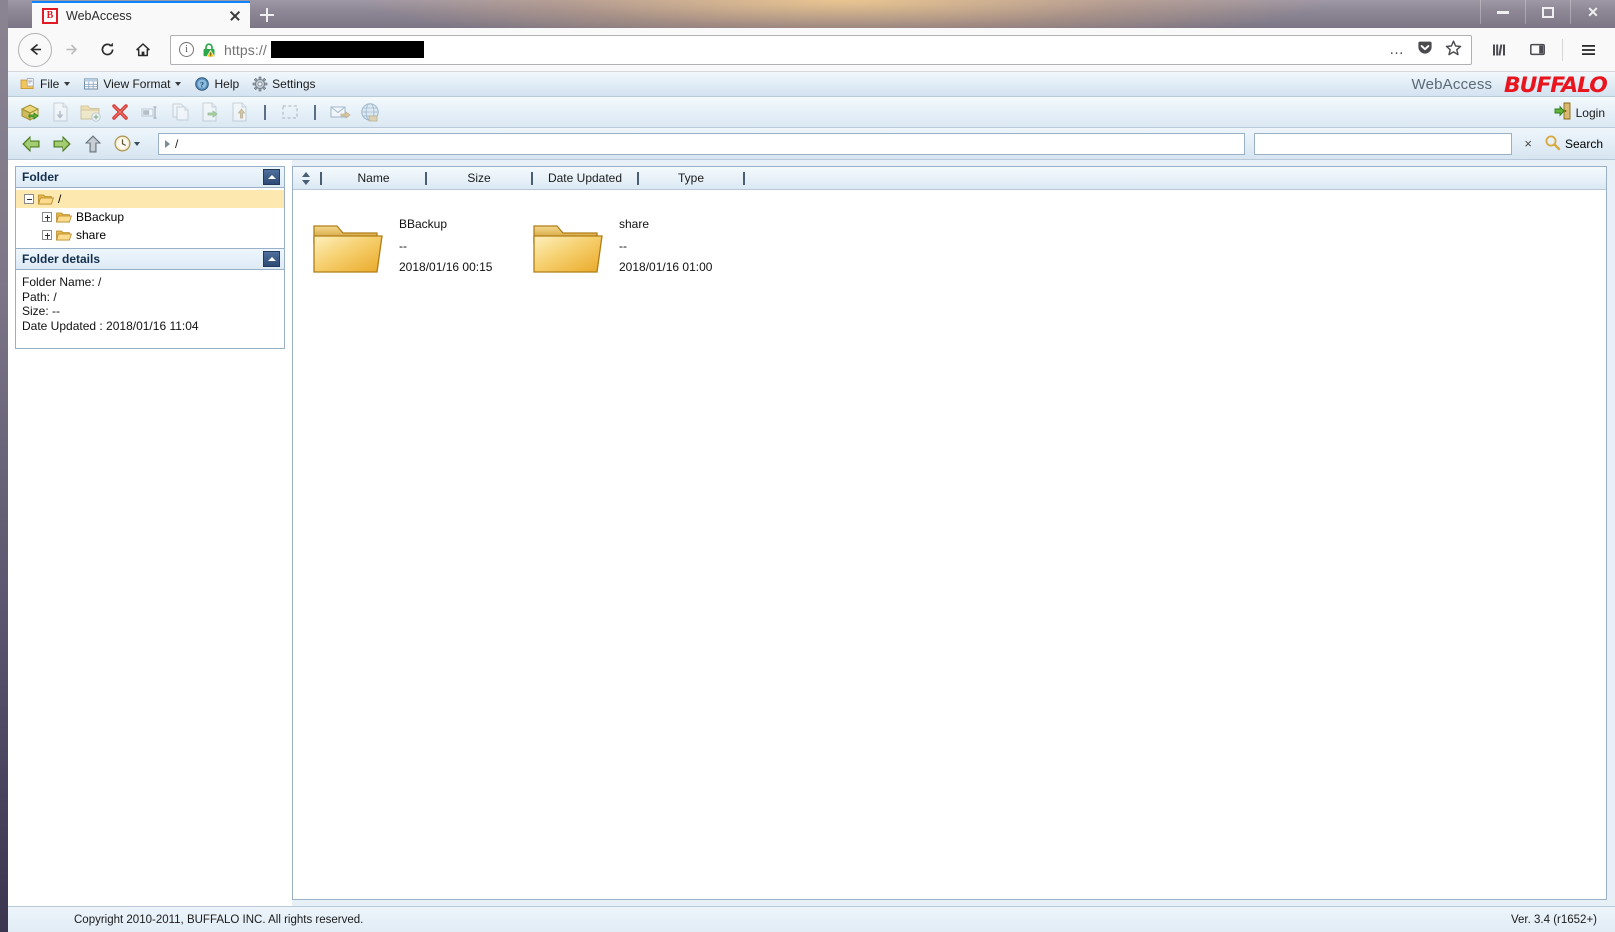  Describe the element at coordinates (150, 199) in the screenshot. I see `tree-item-root: /` at that location.